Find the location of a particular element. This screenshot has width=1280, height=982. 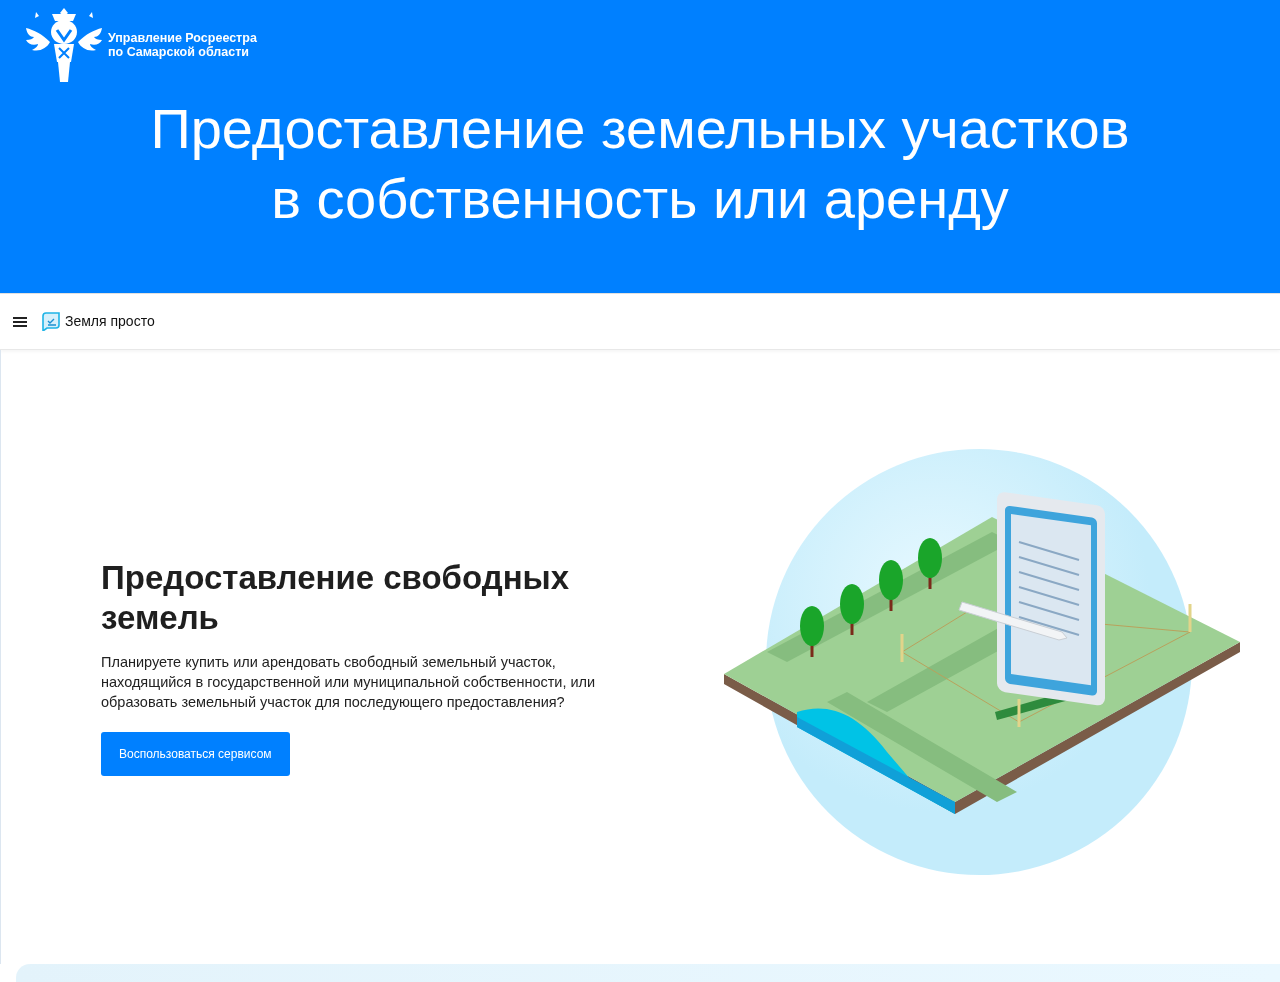

emblem-logo-icon is located at coordinates (64, 45).